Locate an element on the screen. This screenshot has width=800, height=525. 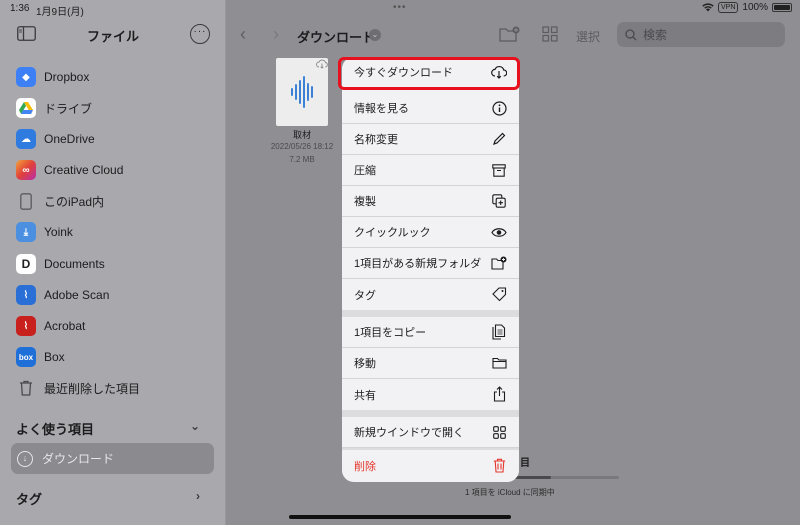
vpn-badge: VPN is located at coordinates (728, 7).